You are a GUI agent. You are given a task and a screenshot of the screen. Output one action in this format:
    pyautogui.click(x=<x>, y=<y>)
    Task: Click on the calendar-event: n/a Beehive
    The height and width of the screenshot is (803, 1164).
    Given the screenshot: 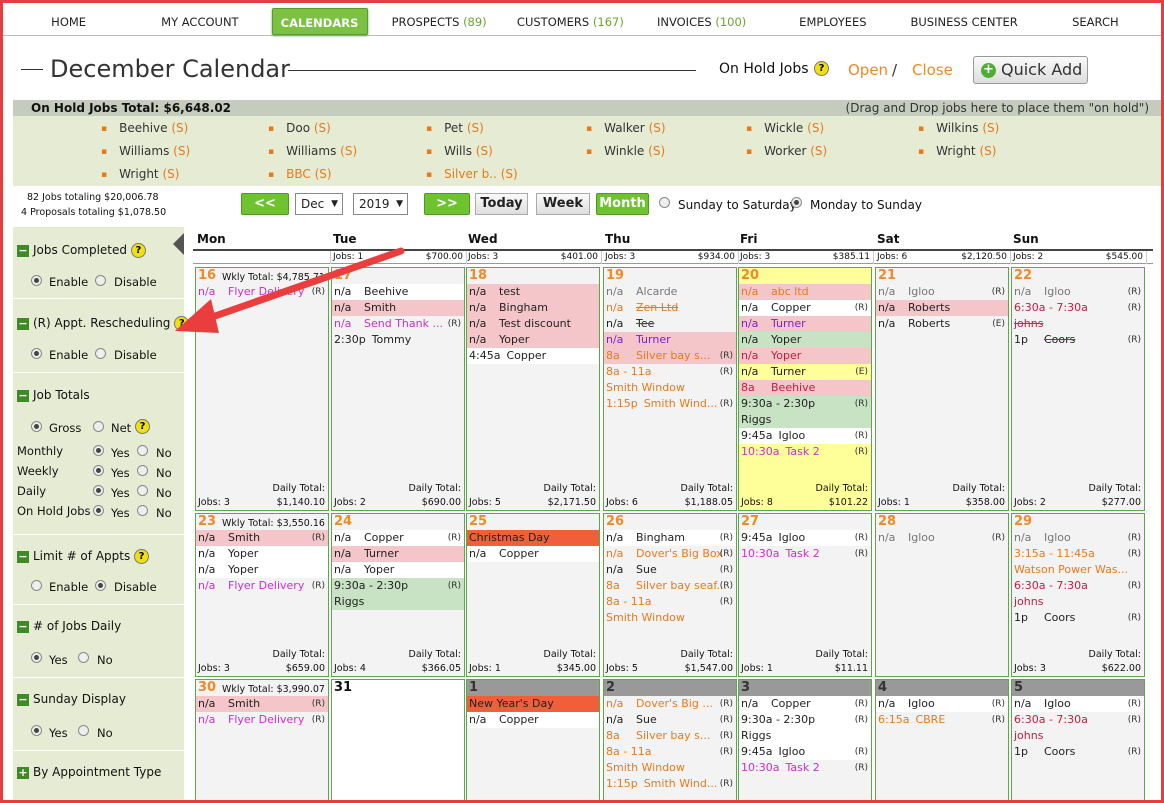 What is the action you would take?
    pyautogui.click(x=398, y=292)
    